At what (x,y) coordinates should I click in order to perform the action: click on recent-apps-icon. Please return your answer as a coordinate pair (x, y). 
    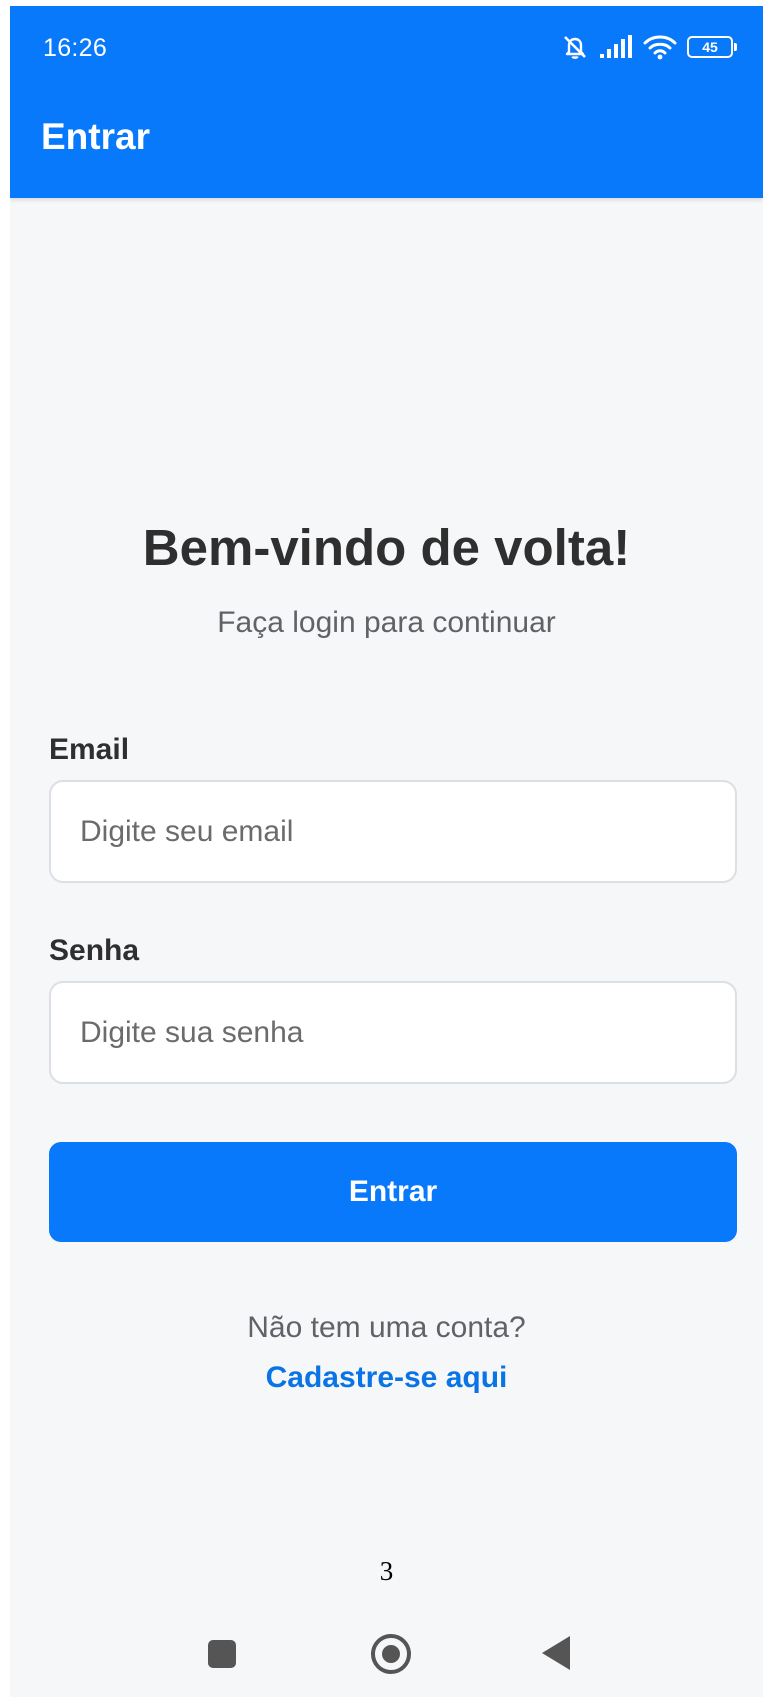
    Looking at the image, I should click on (222, 1654).